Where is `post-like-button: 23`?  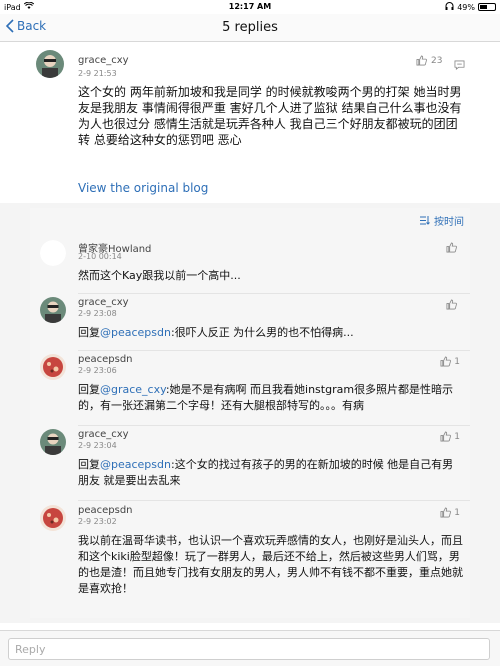 post-like-button: 23 is located at coordinates (429, 60).